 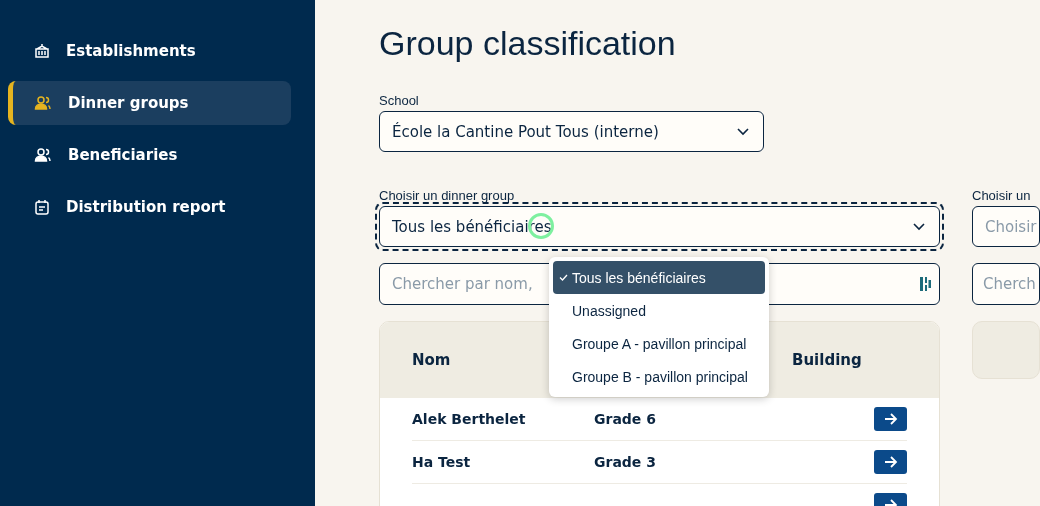 What do you see at coordinates (571, 131) in the screenshot?
I see `school-select: École la Cantine Pout Tous (interne)` at bounding box center [571, 131].